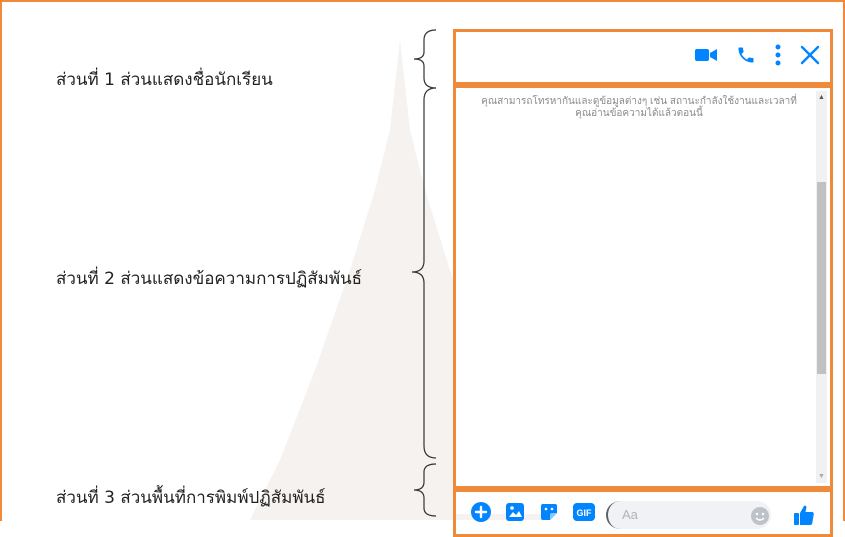  What do you see at coordinates (549, 512) in the screenshot?
I see `sticker-icon` at bounding box center [549, 512].